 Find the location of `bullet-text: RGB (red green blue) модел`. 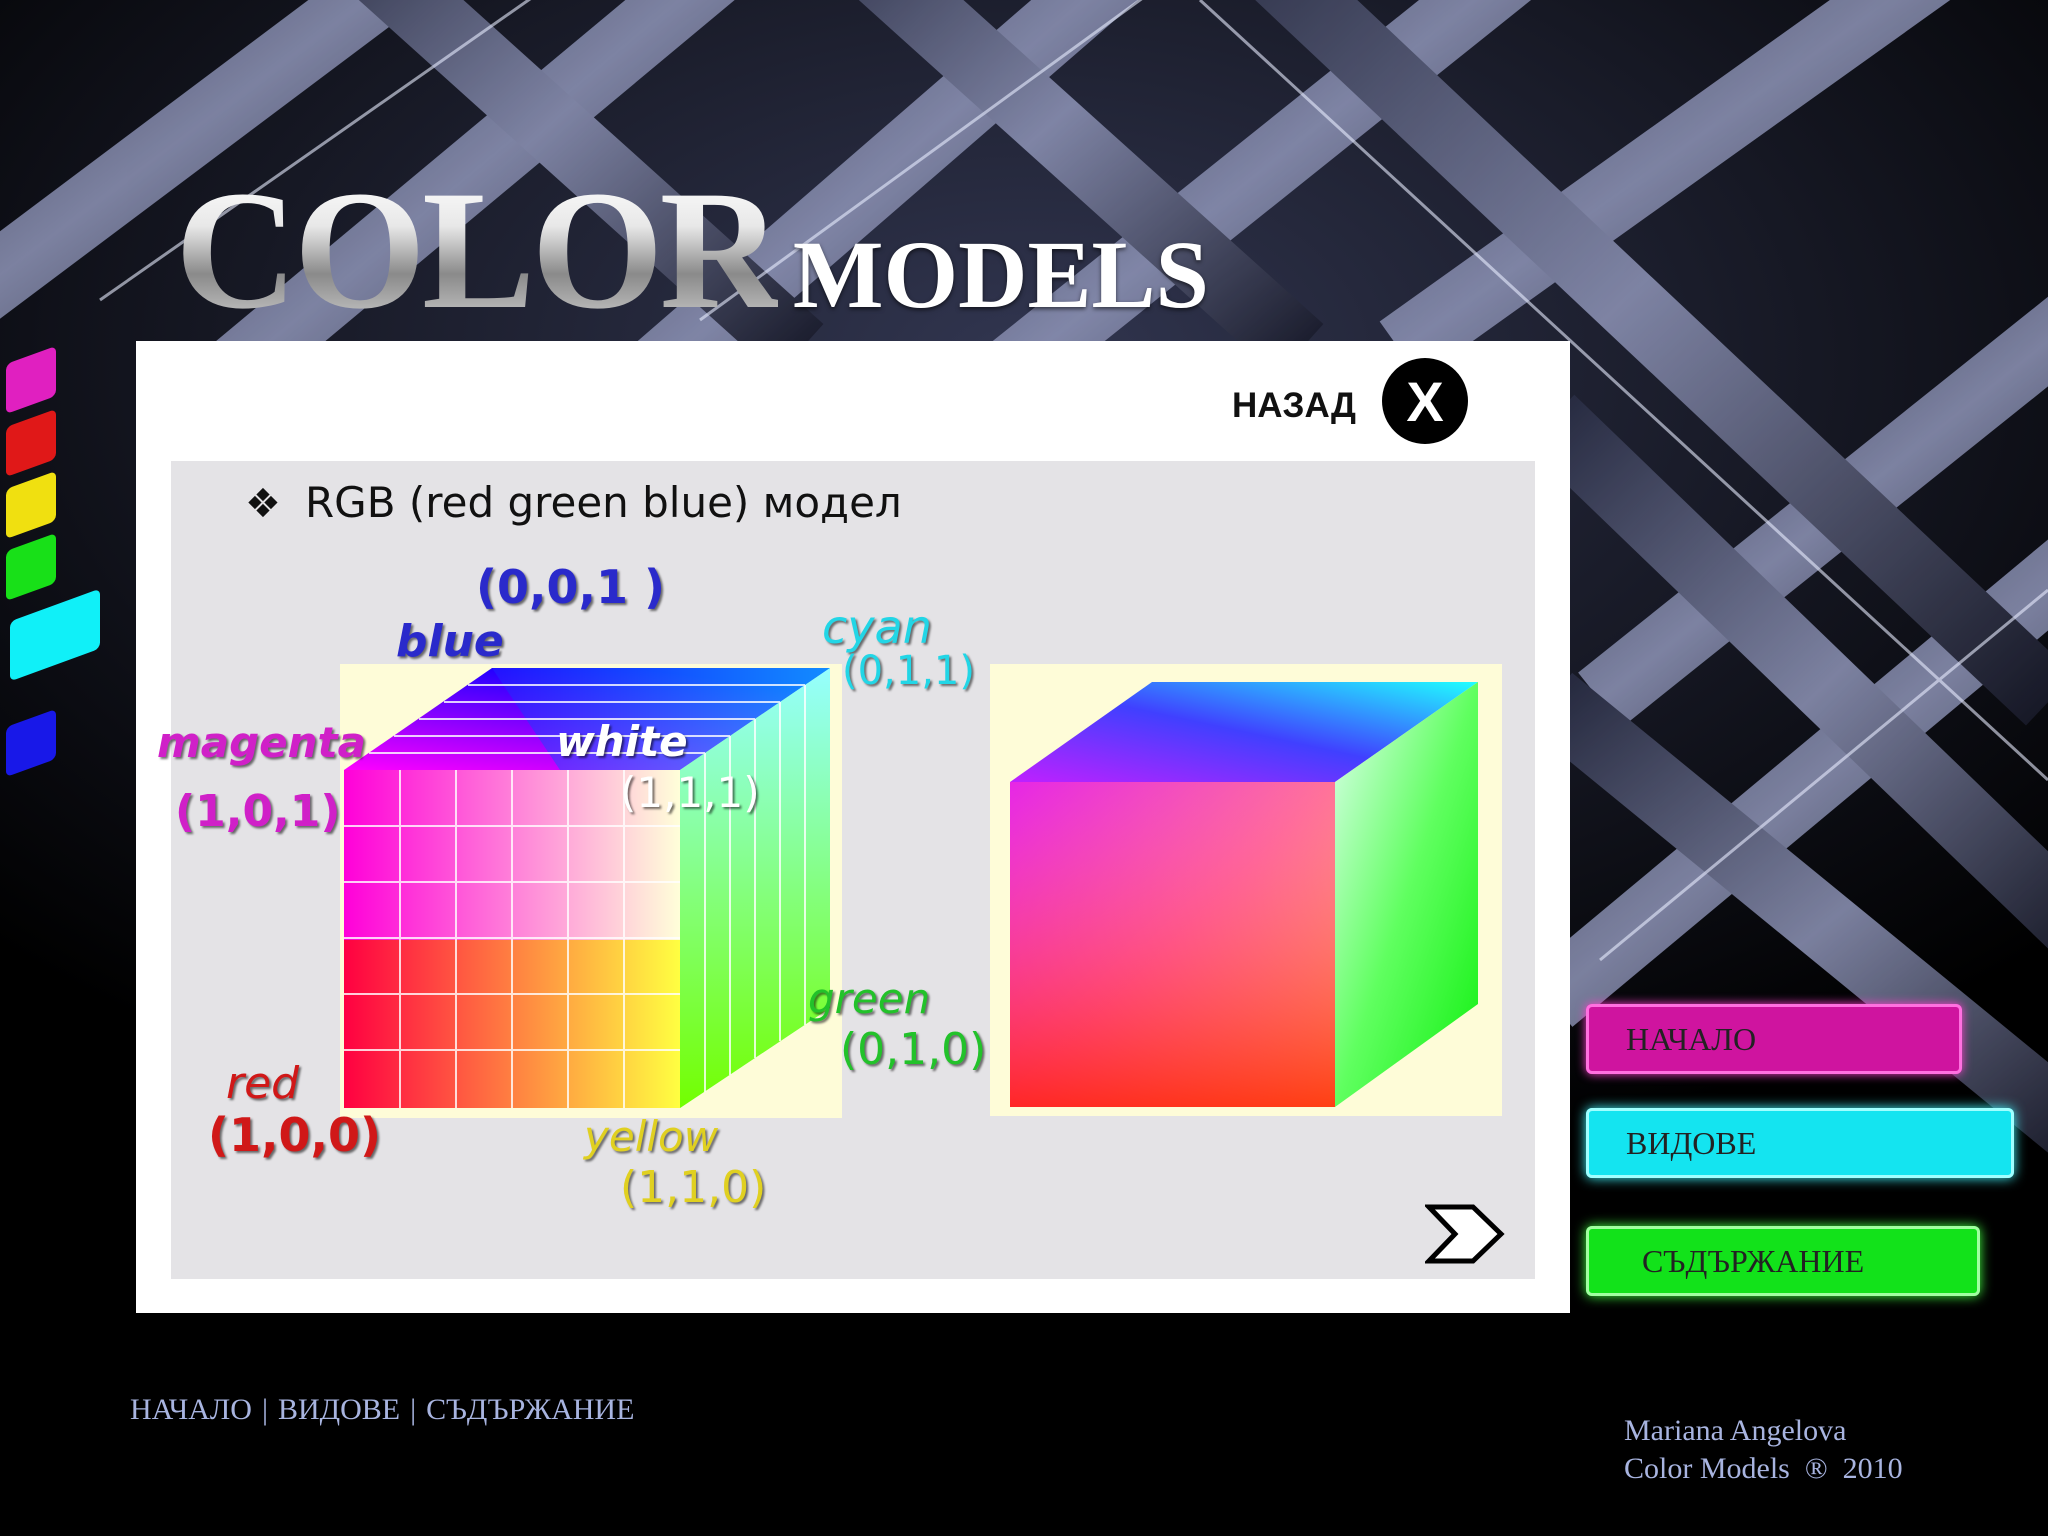

bullet-text: RGB (red green blue) модел is located at coordinates (603, 502).